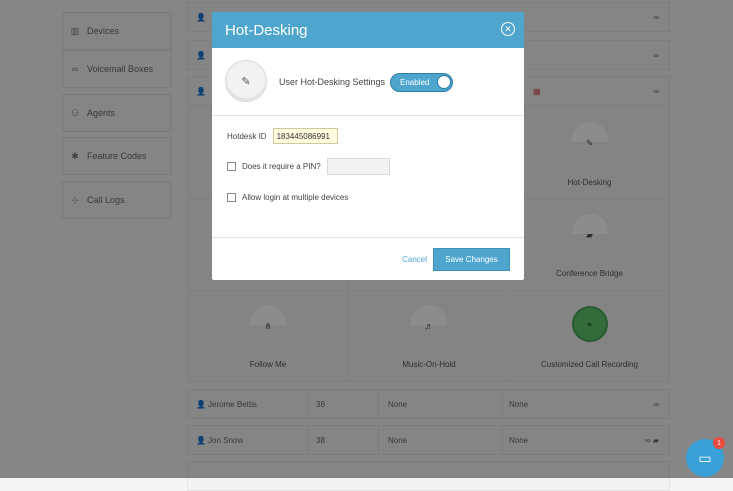 This screenshot has width=733, height=491. What do you see at coordinates (368, 30) in the screenshot?
I see `modal-header: Hot-Desking ✕` at bounding box center [368, 30].